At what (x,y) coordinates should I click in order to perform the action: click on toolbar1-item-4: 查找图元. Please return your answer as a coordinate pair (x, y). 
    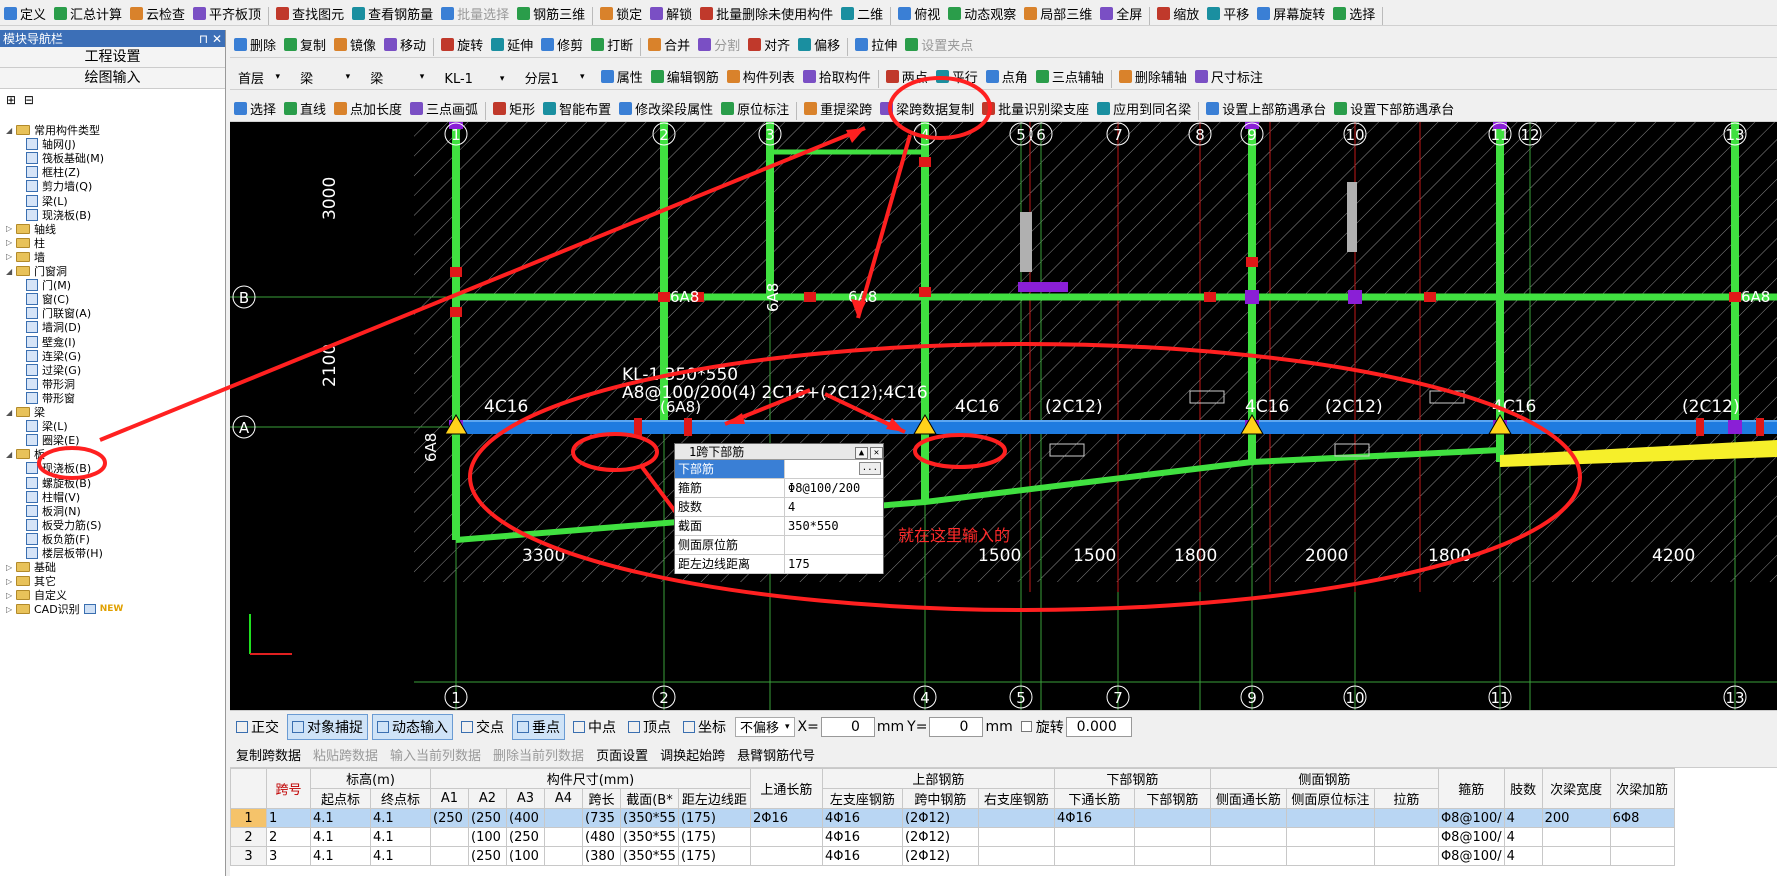
    Looking at the image, I should click on (310, 13).